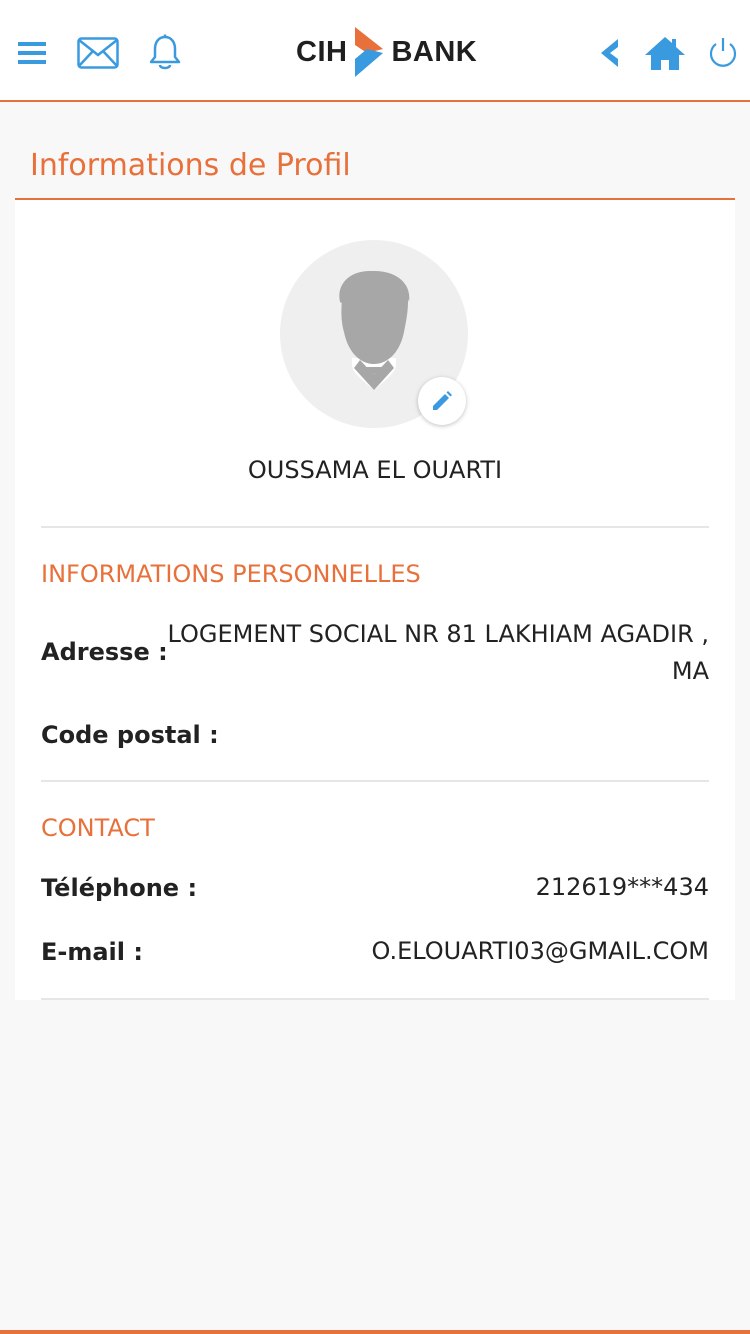 This screenshot has width=750, height=1334. Describe the element at coordinates (622, 887) in the screenshot. I see `phone-value: 212619***434` at that location.